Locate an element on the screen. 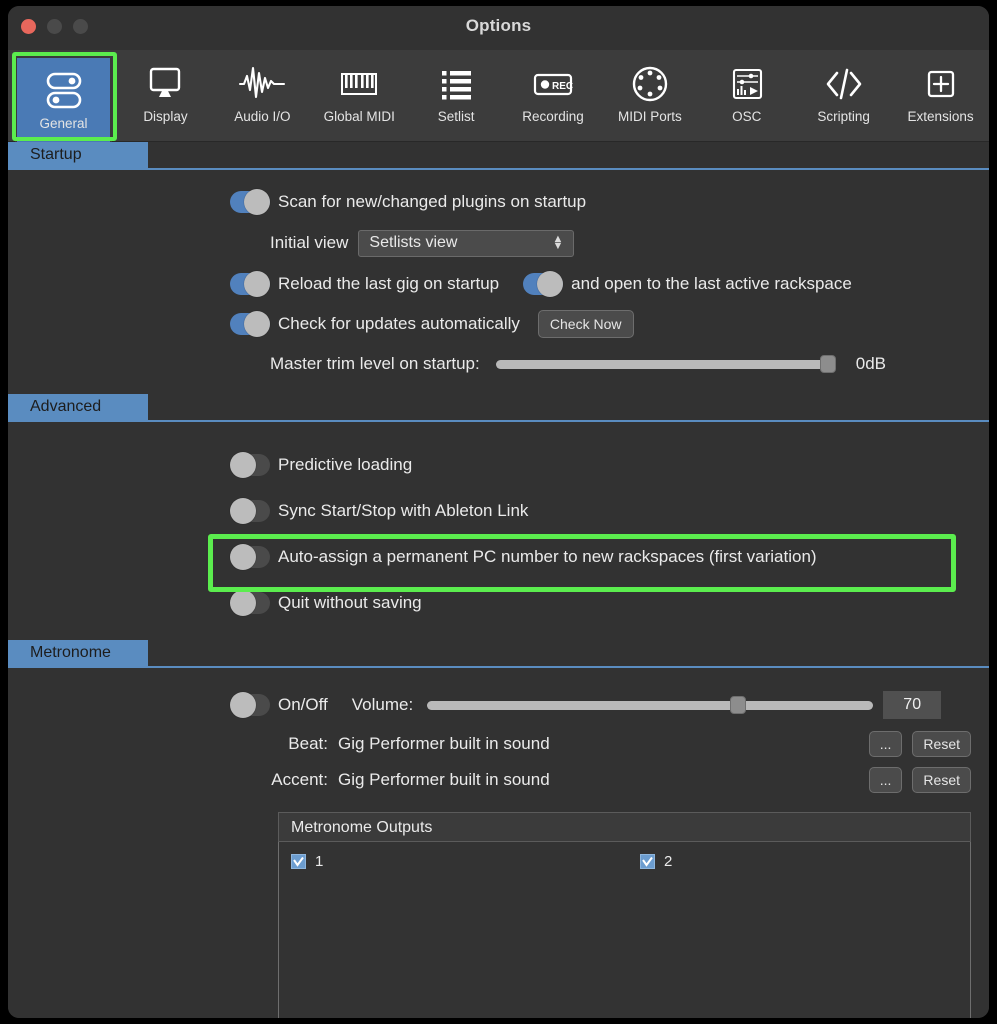  ableton-link-toggle is located at coordinates (250, 511).